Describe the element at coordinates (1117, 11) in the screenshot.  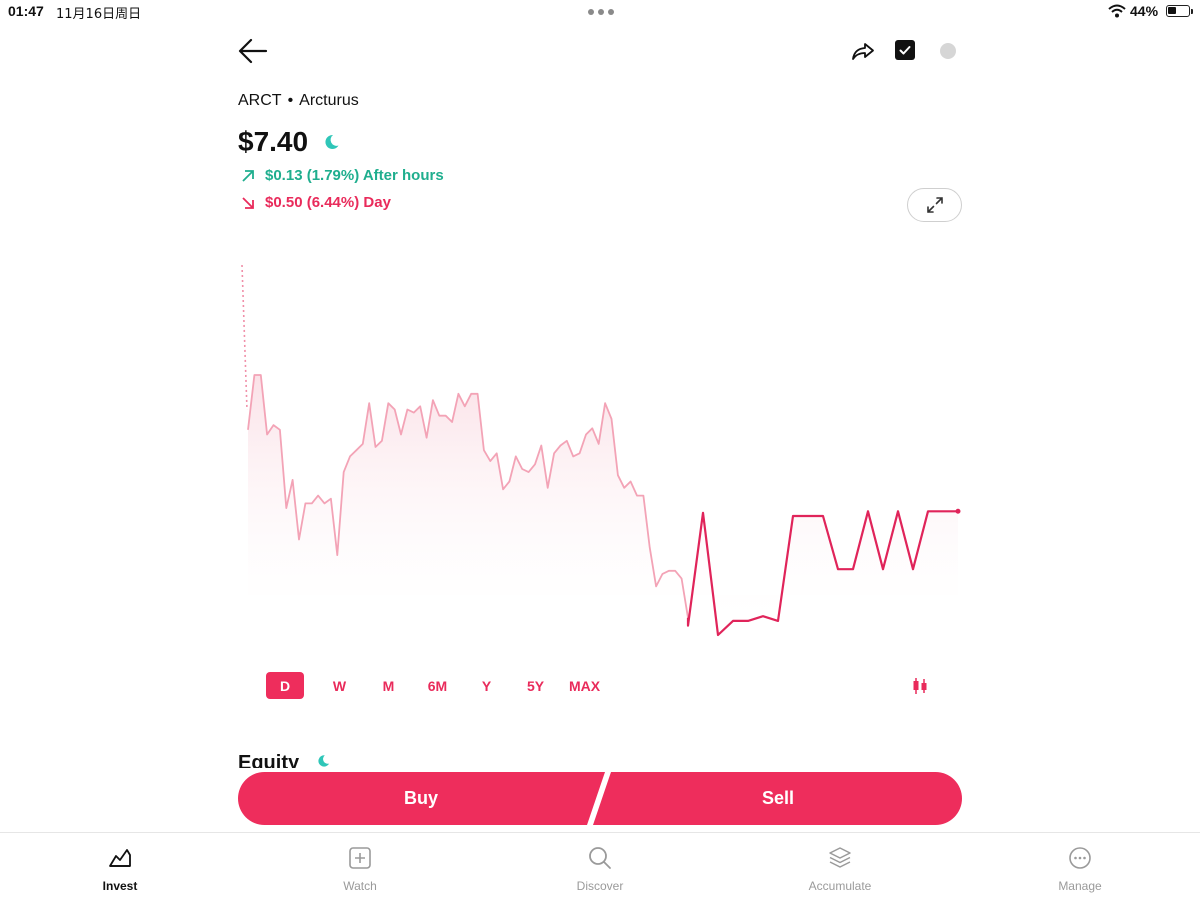
I see `wifi-icon` at that location.